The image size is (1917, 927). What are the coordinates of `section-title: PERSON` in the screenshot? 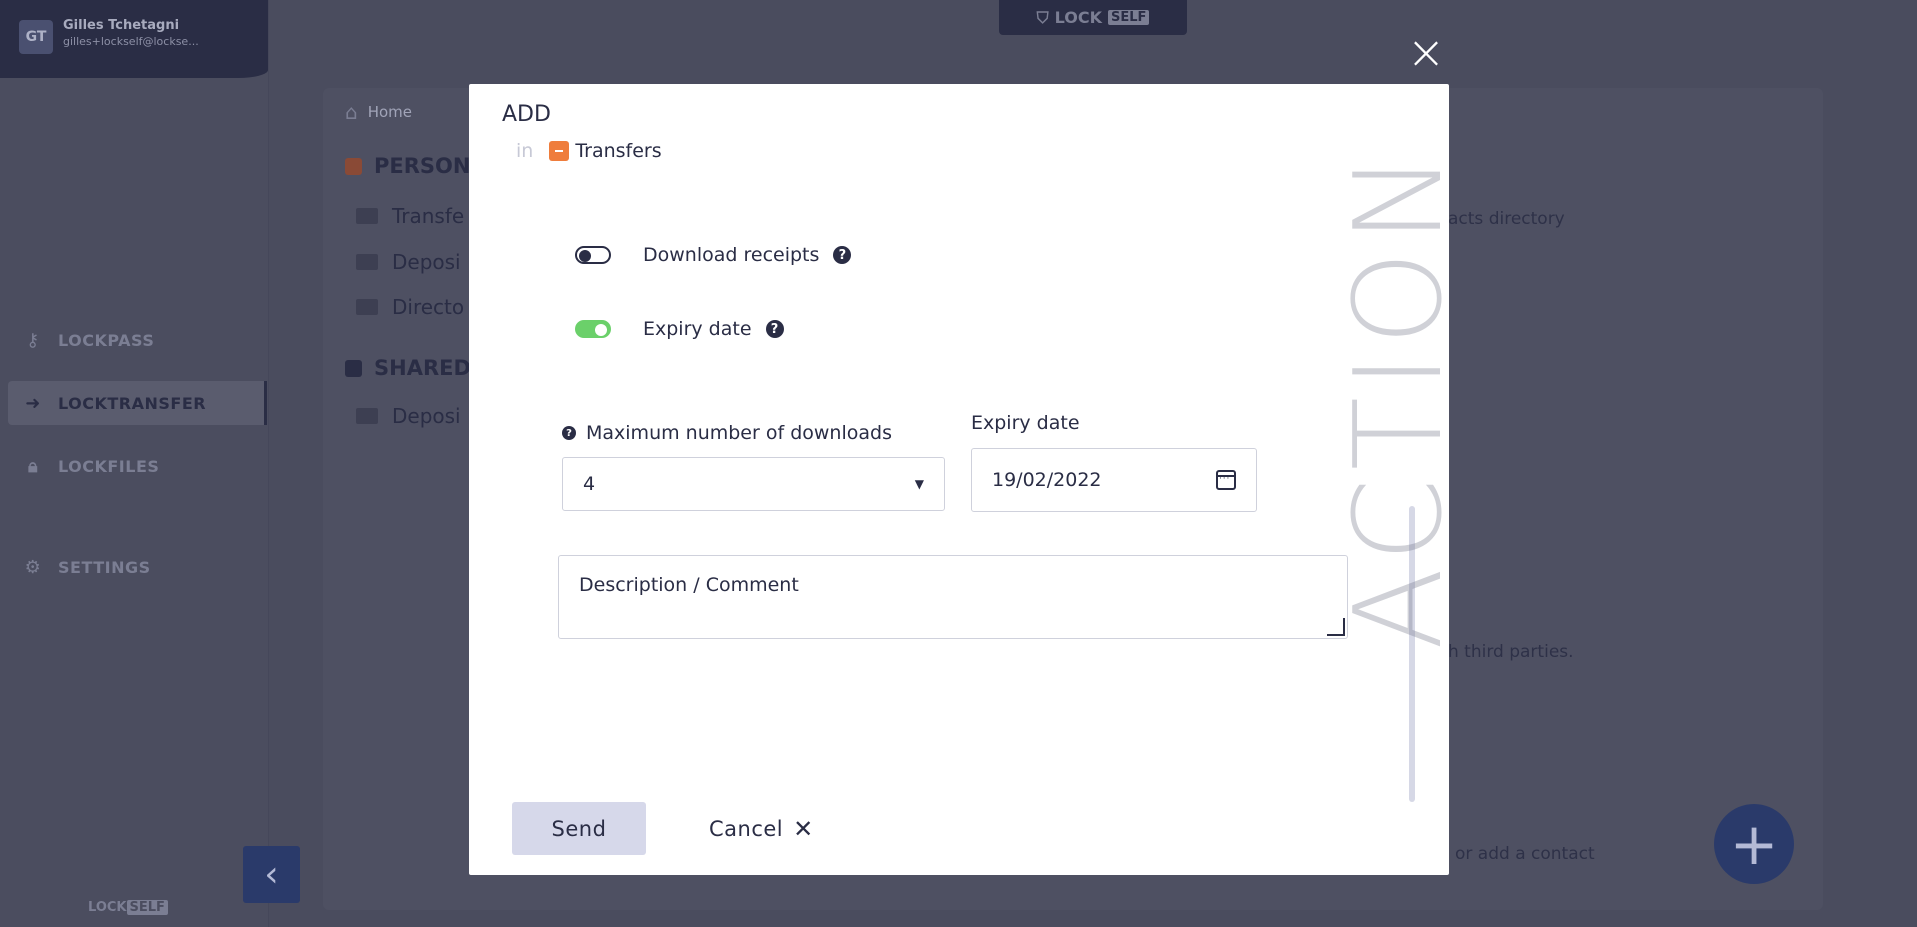 It's located at (422, 166).